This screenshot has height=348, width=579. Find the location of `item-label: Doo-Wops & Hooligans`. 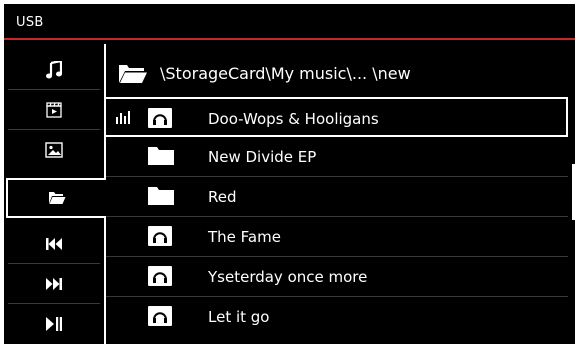

item-label: Doo-Wops & Hooligans is located at coordinates (293, 119).